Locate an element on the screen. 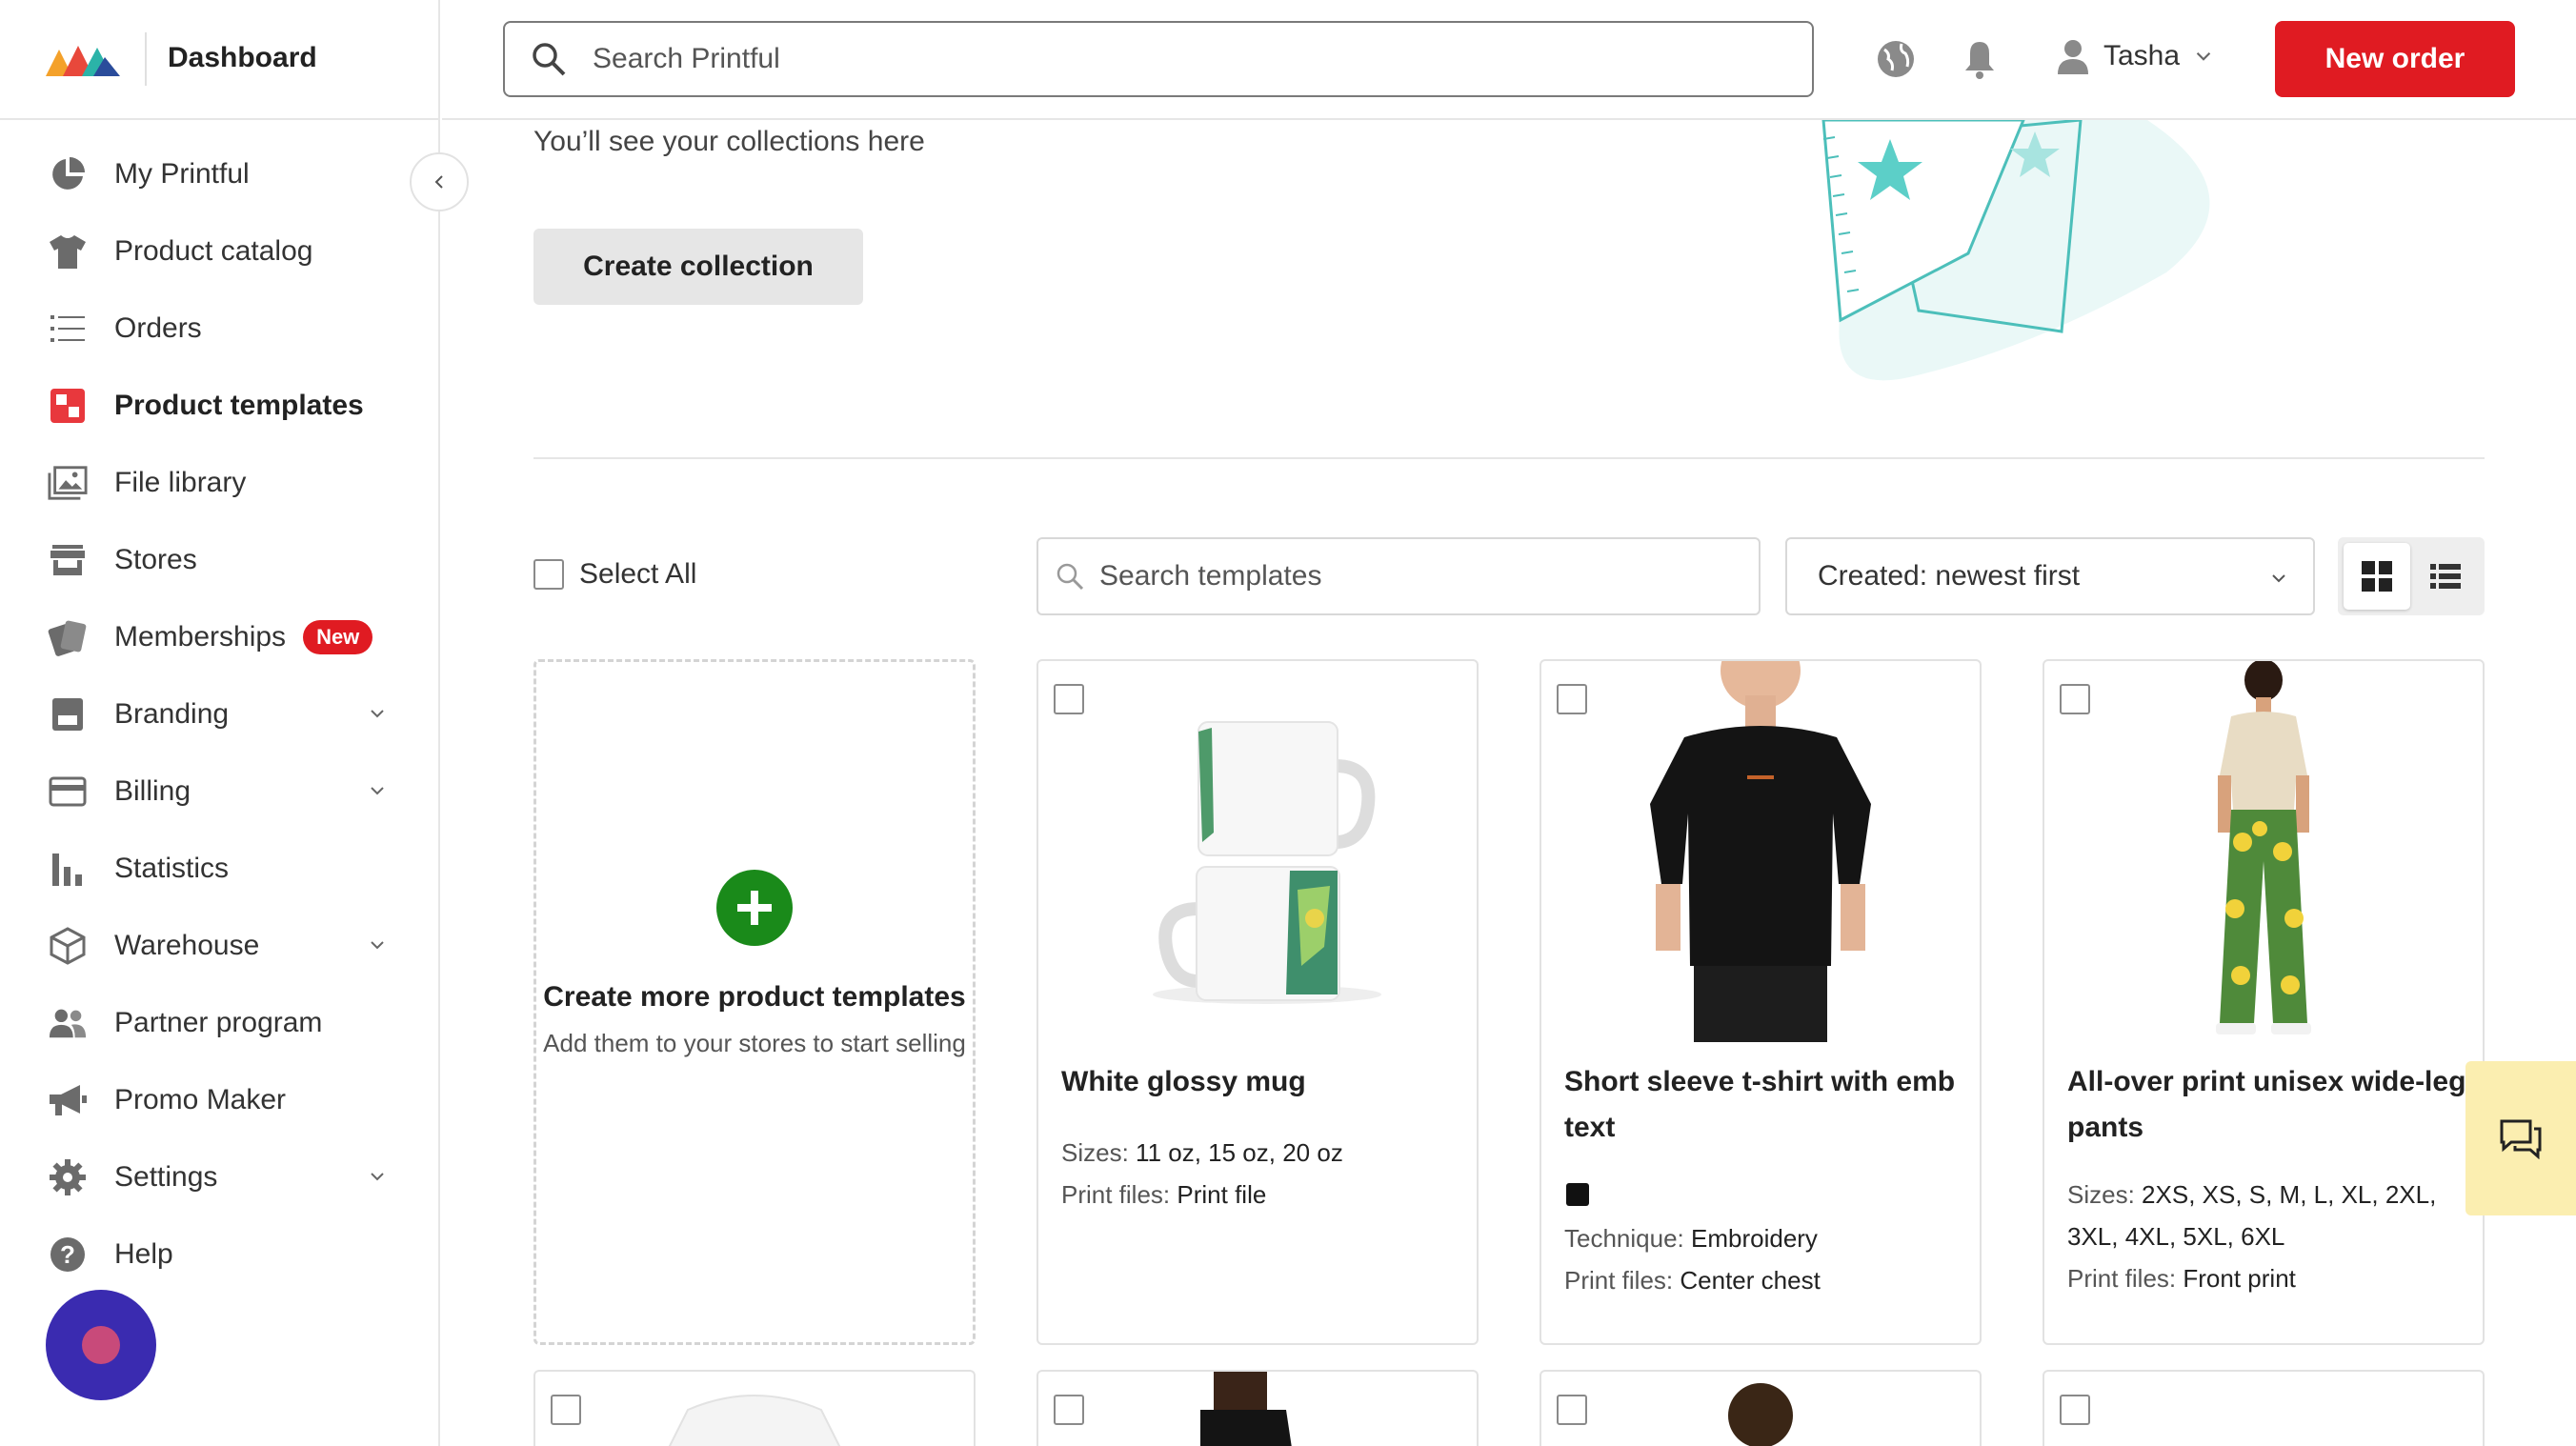 The image size is (2576, 1446). printful-logo is located at coordinates (83, 59).